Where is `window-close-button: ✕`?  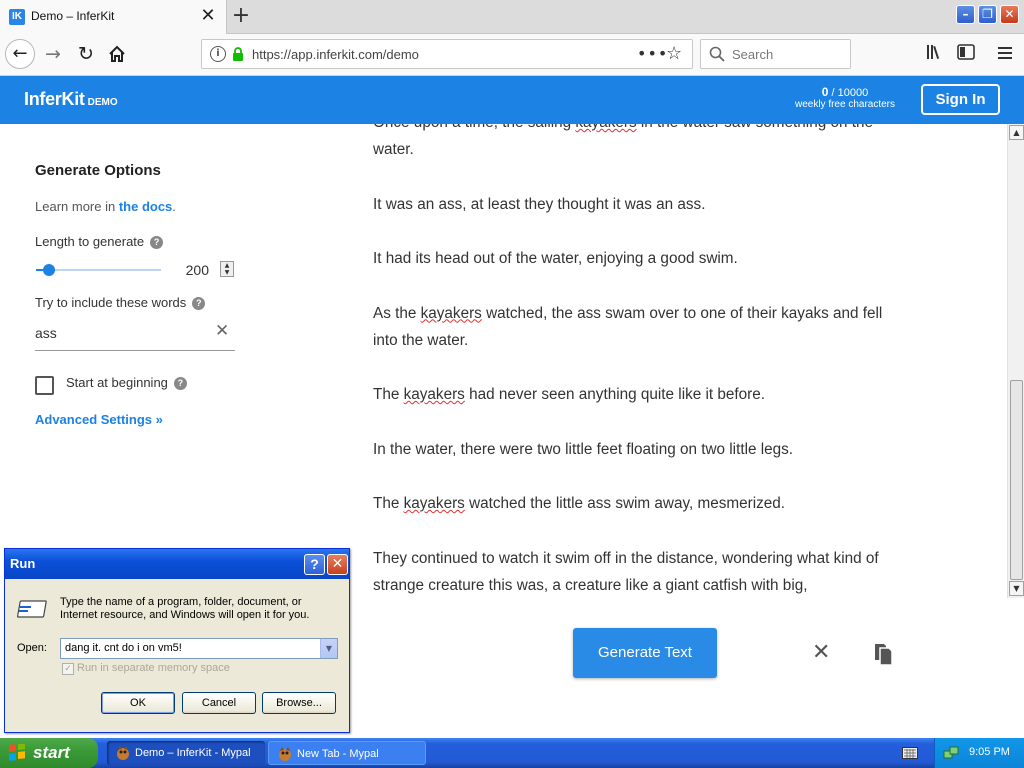
window-close-button: ✕ is located at coordinates (1009, 14).